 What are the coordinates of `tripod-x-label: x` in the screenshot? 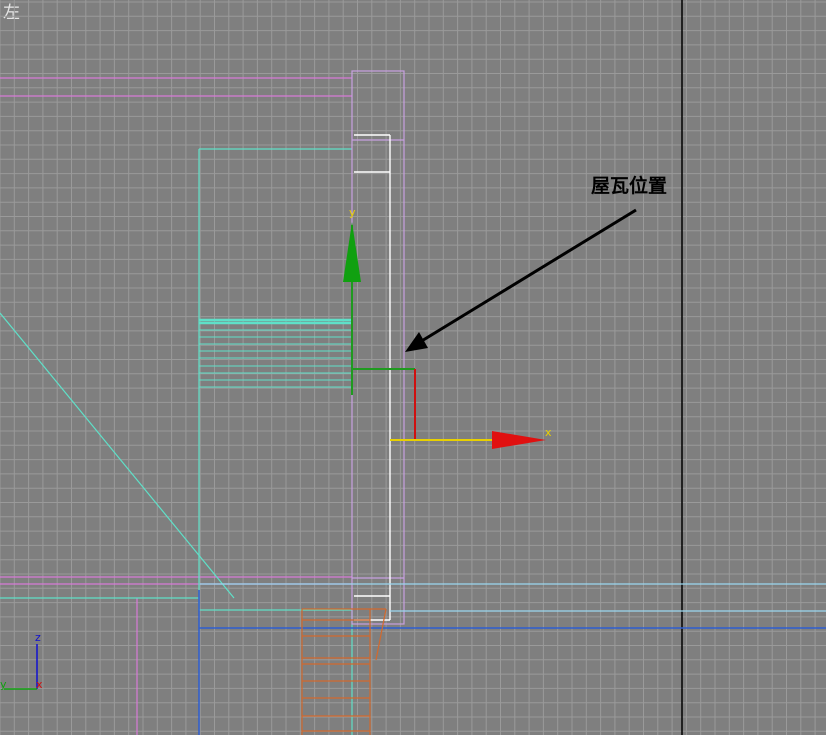 It's located at (39, 684).